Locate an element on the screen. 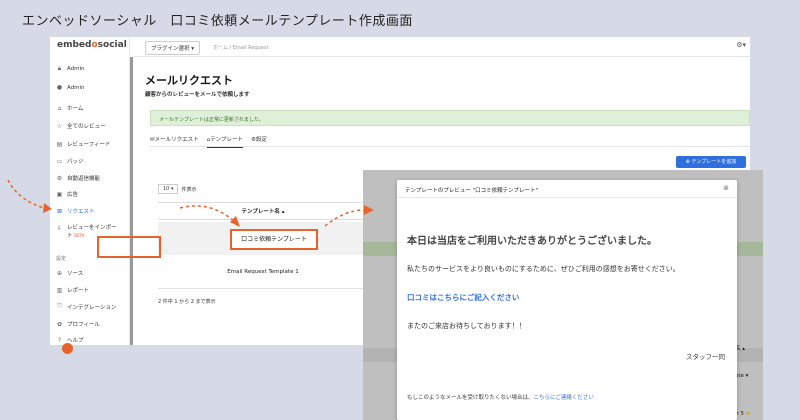  sidebar-scrollbar is located at coordinates (131, 201).